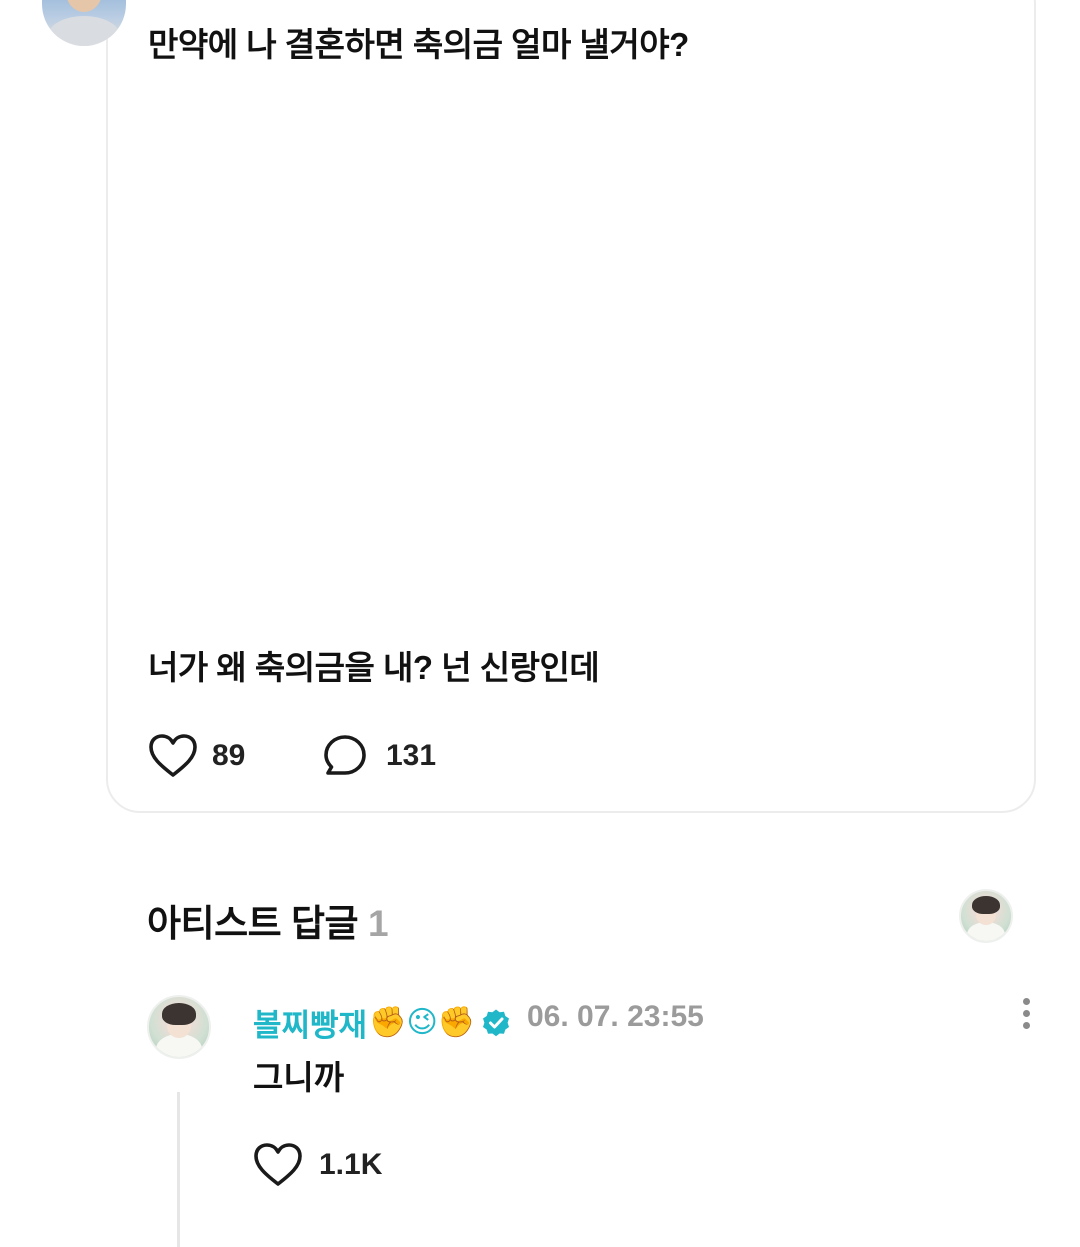  I want to click on more-vertical-icon, so click(1026, 1018).